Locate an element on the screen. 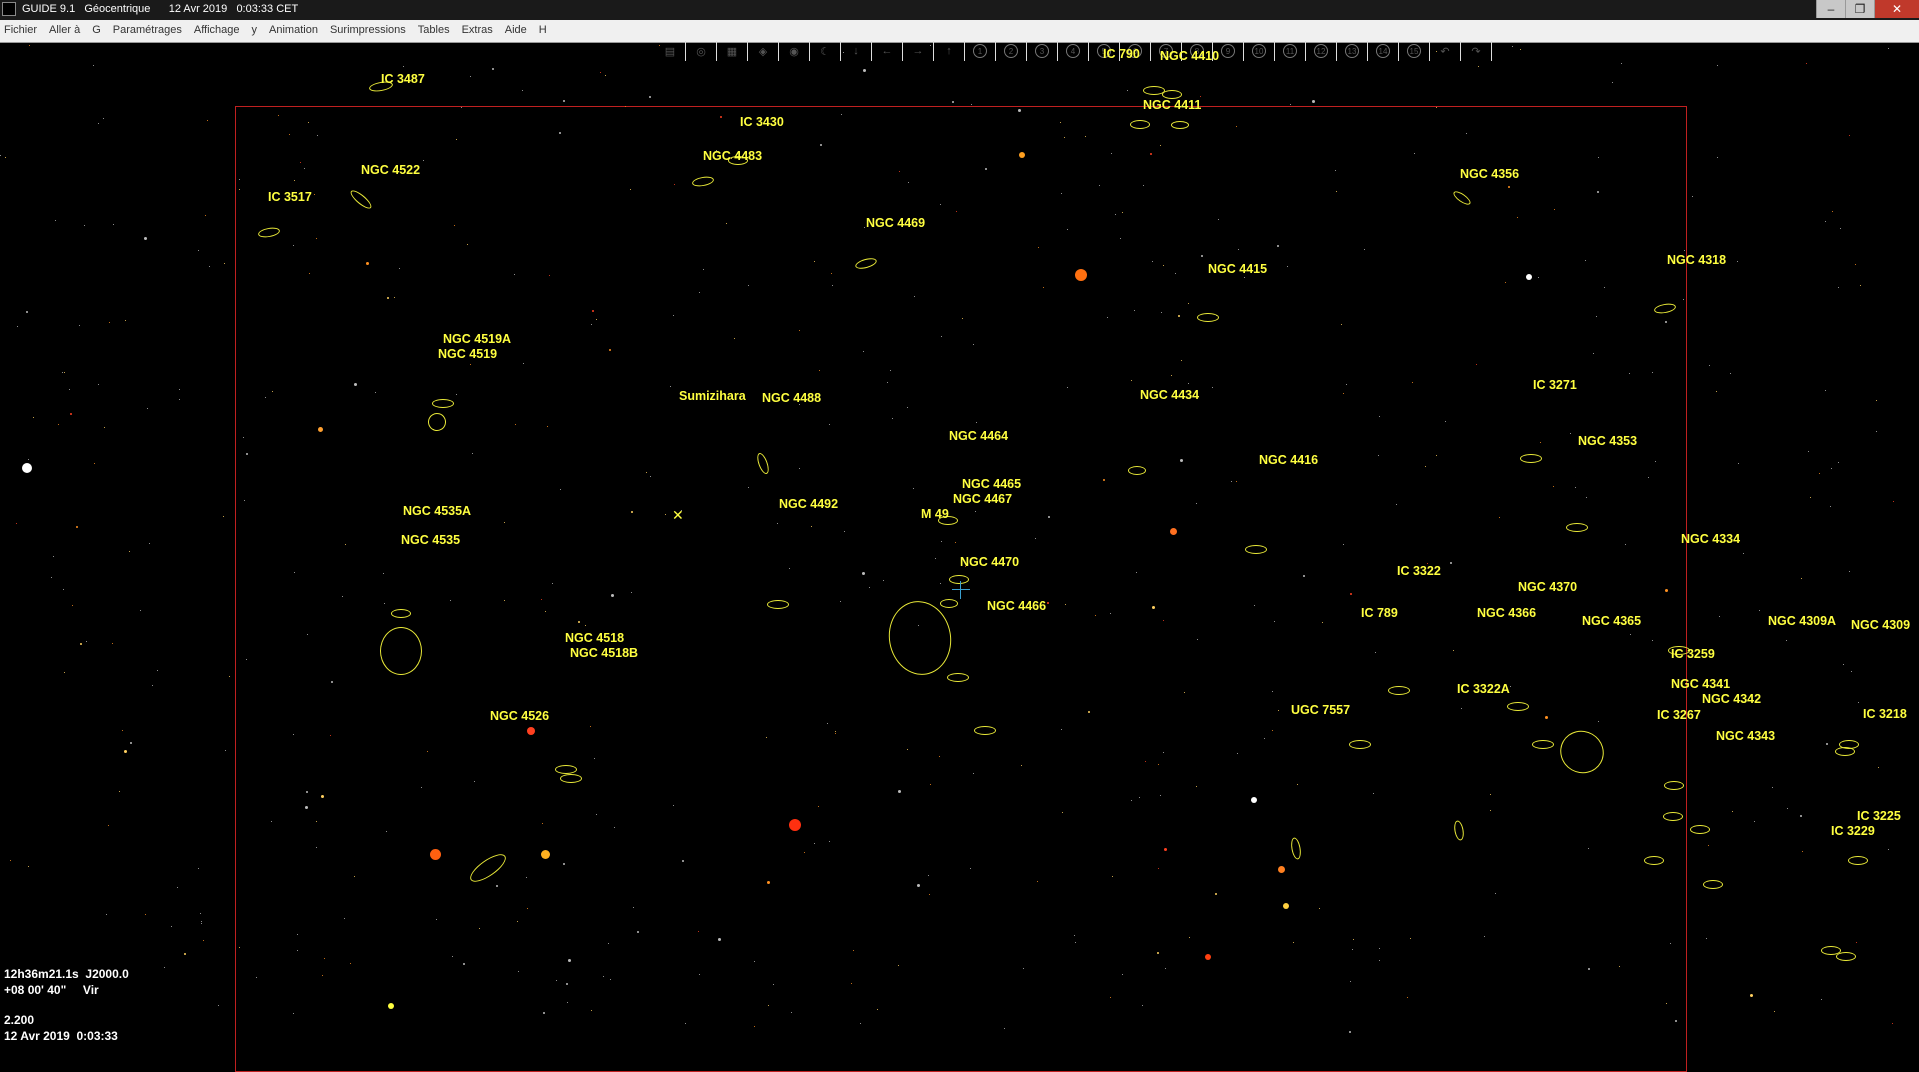 The image size is (1919, 1072). label-ngc-4434: NGC 4434 is located at coordinates (1169, 395).